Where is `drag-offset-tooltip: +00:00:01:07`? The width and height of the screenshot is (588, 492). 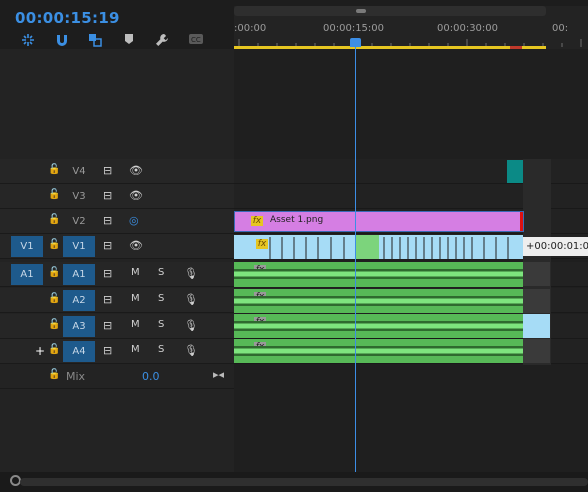
drag-offset-tooltip: +00:00:01:07 is located at coordinates (555, 246).